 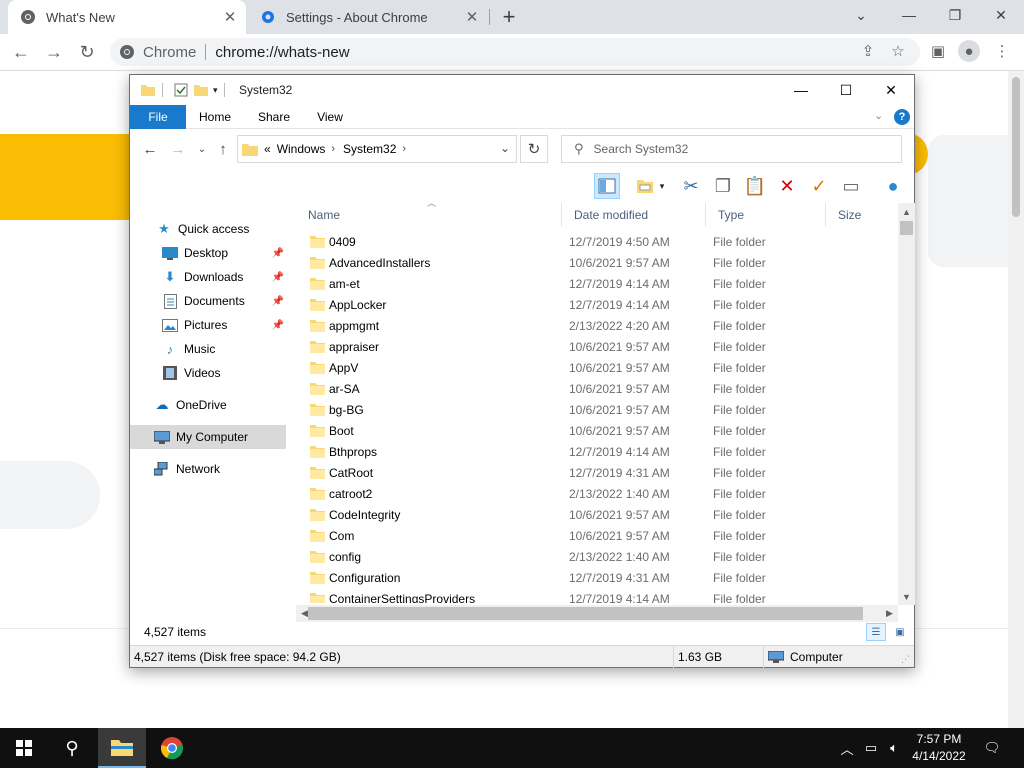 I want to click on customize-toolbar-chevron-icon: ▾, so click(x=215, y=90).